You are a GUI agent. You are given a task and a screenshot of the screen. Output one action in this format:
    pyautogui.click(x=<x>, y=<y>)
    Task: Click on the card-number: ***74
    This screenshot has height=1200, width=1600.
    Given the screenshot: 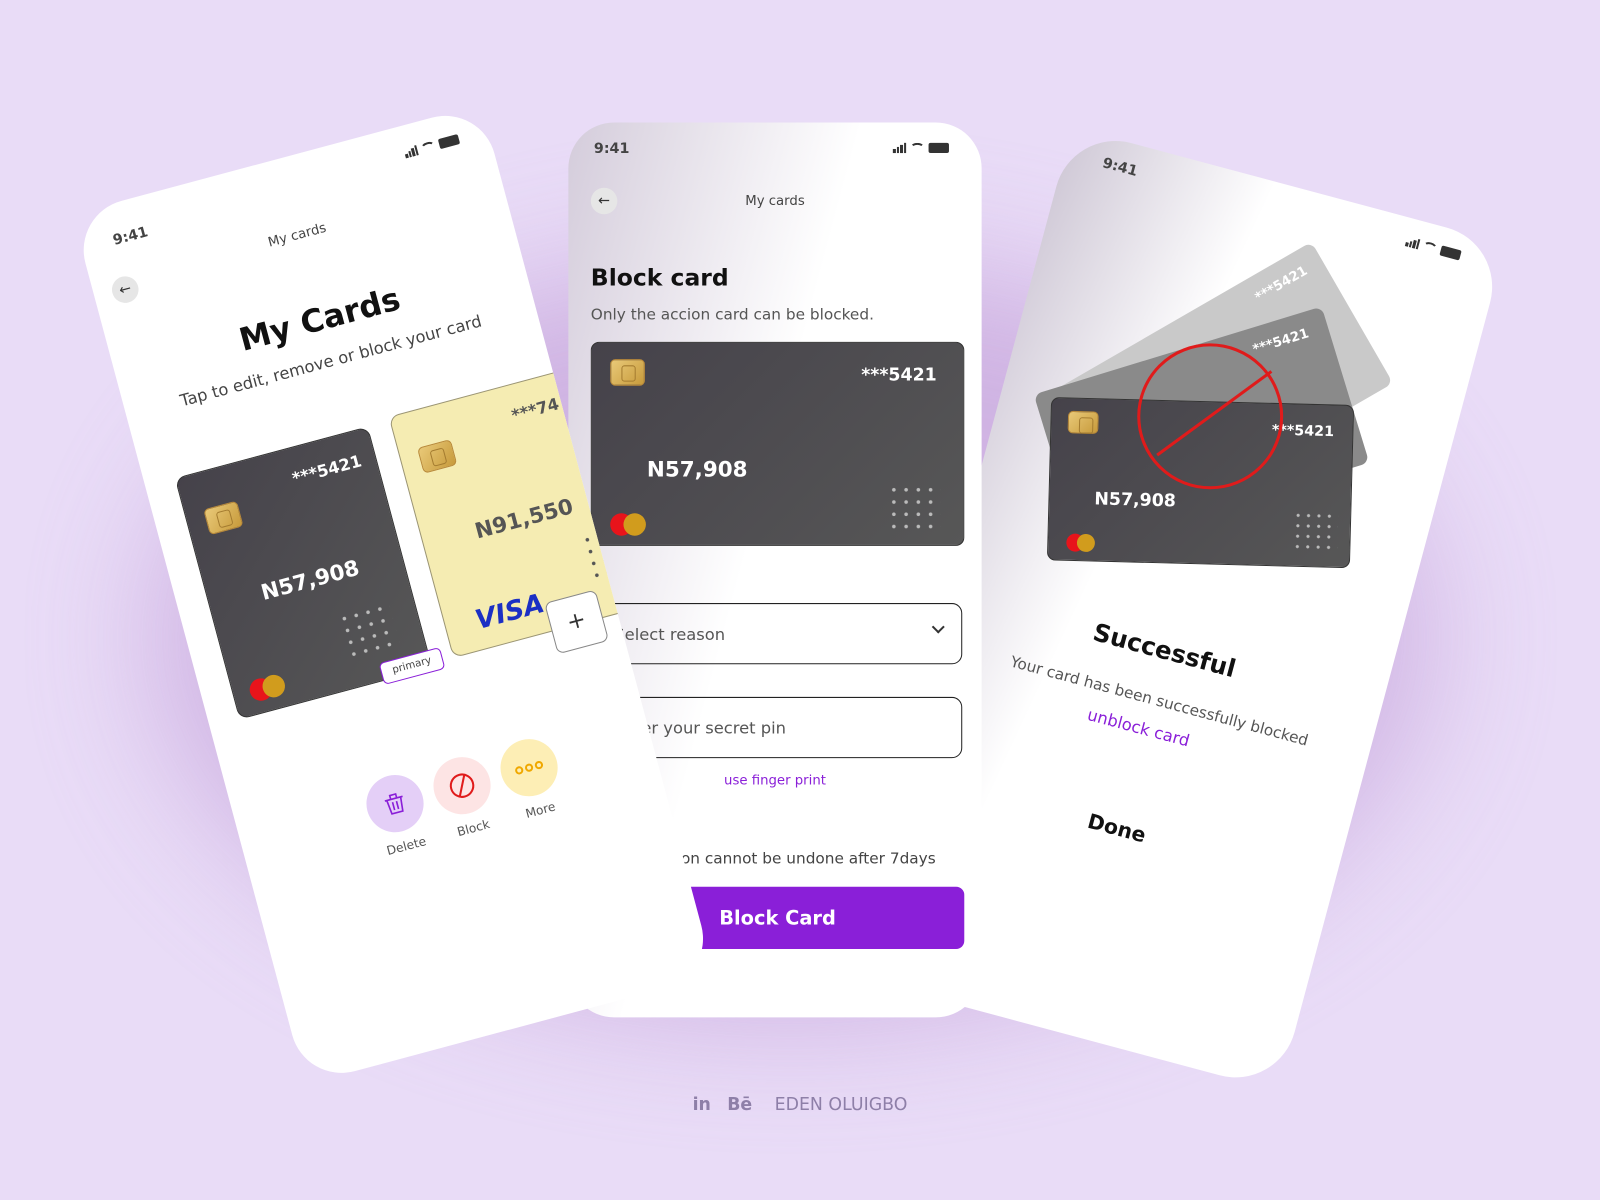 What is the action you would take?
    pyautogui.click(x=535, y=409)
    